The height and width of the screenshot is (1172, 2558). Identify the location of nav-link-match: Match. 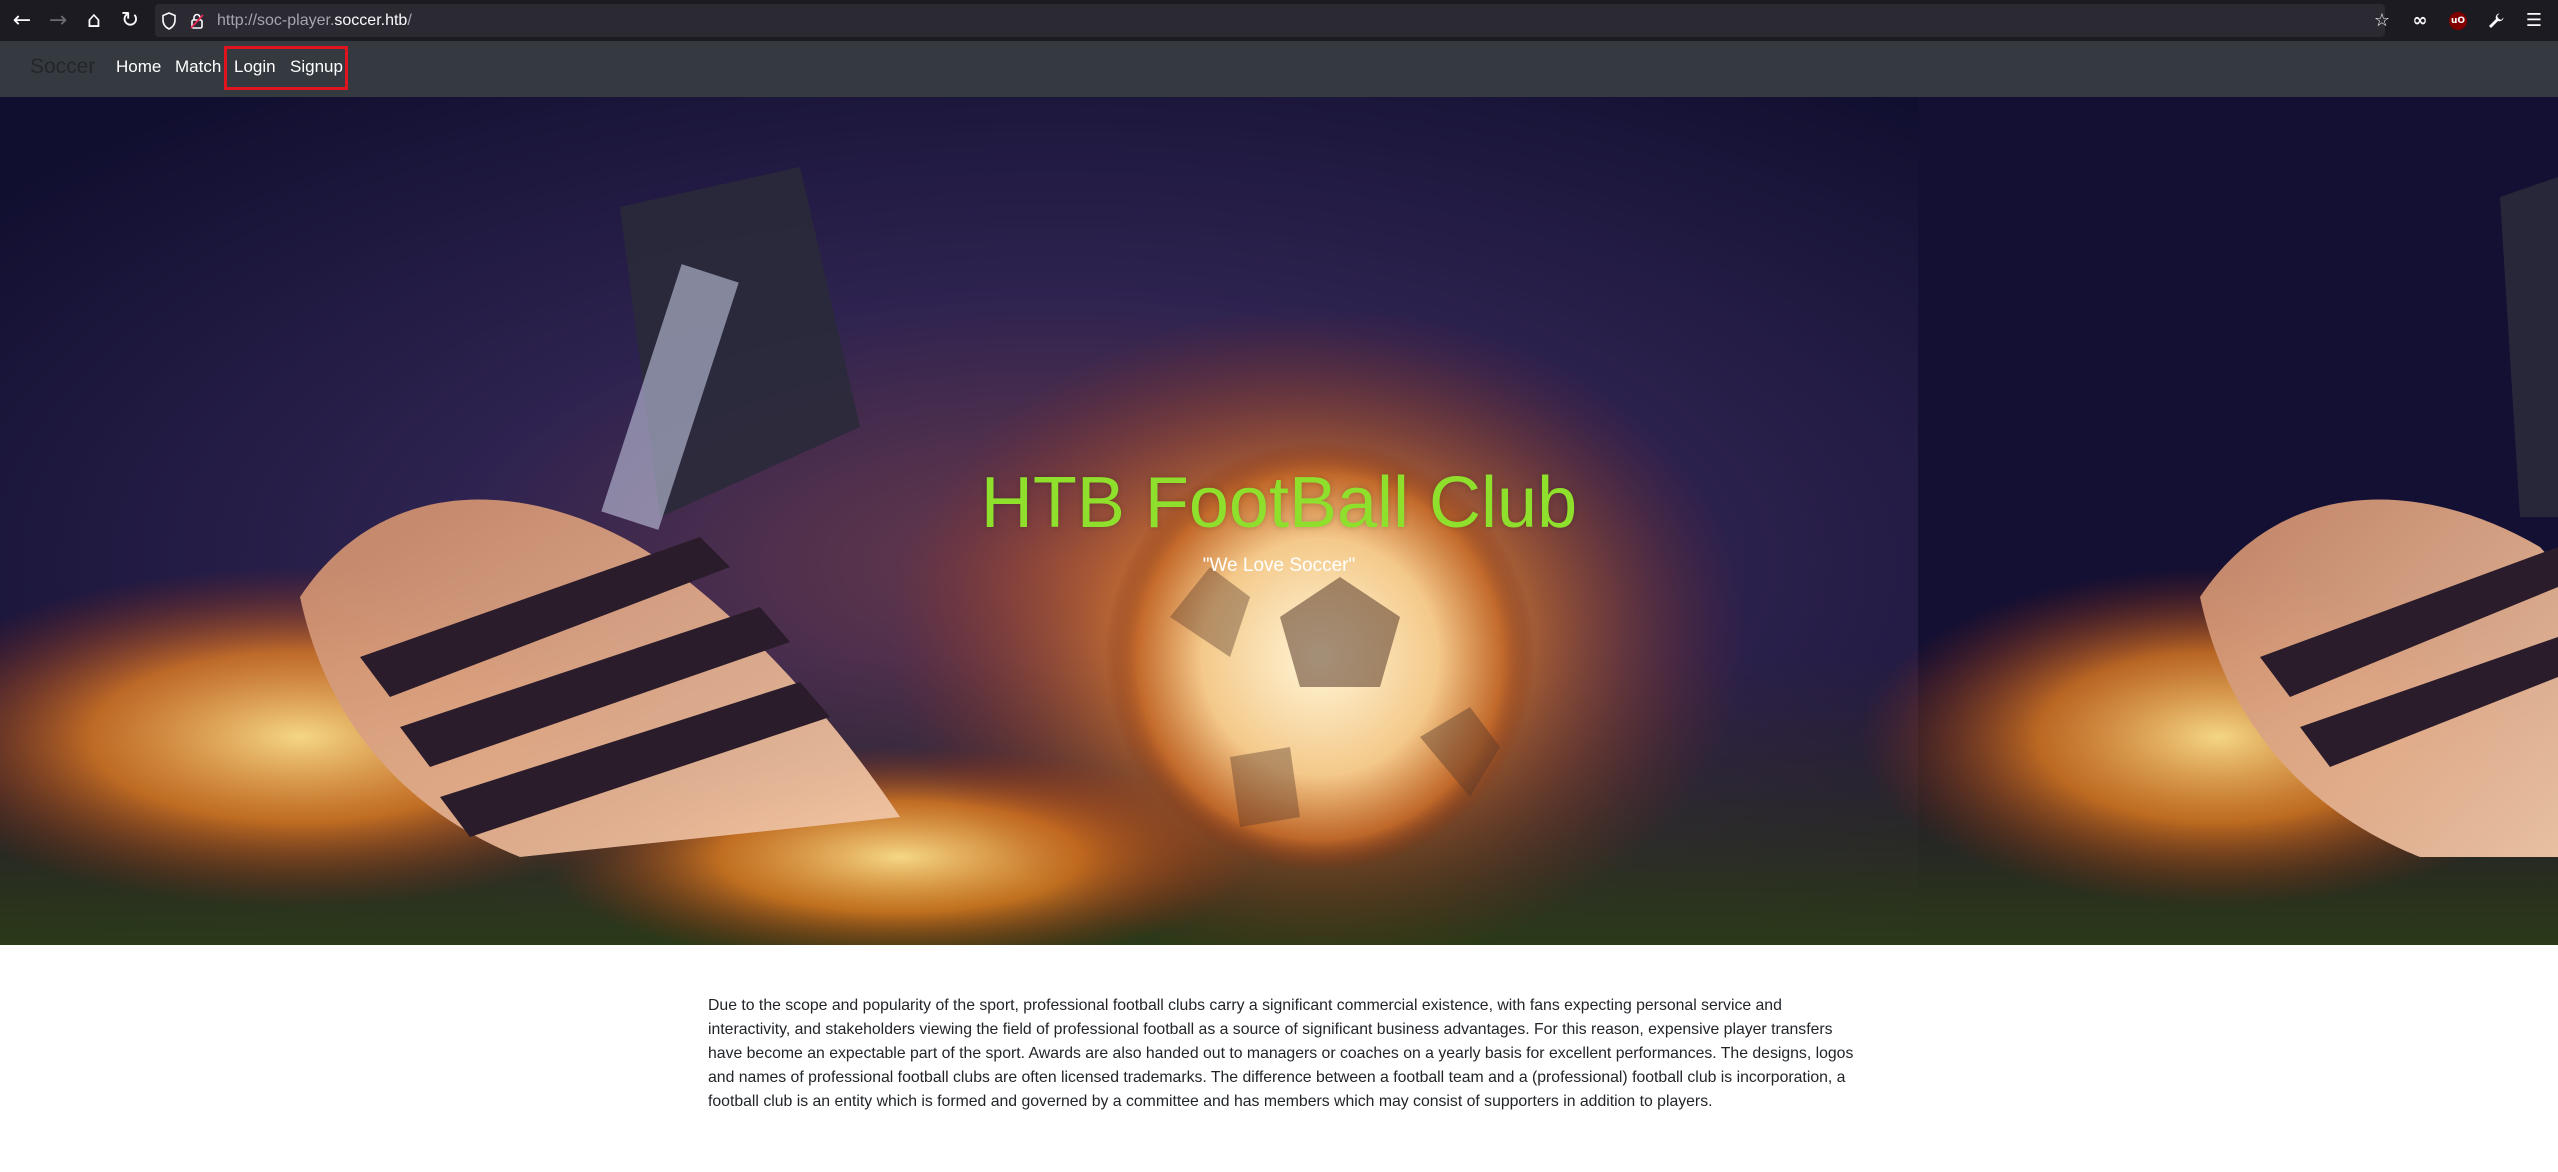
(198, 67).